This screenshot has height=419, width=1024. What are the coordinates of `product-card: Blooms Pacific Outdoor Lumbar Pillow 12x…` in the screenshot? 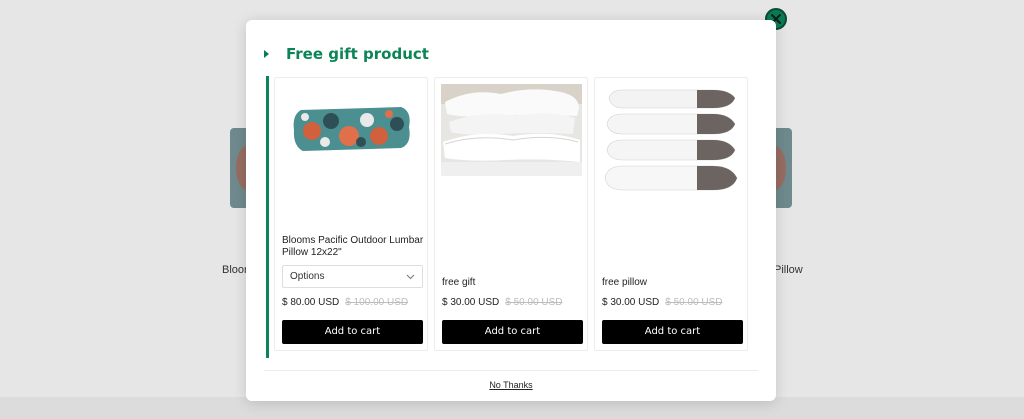 It's located at (351, 214).